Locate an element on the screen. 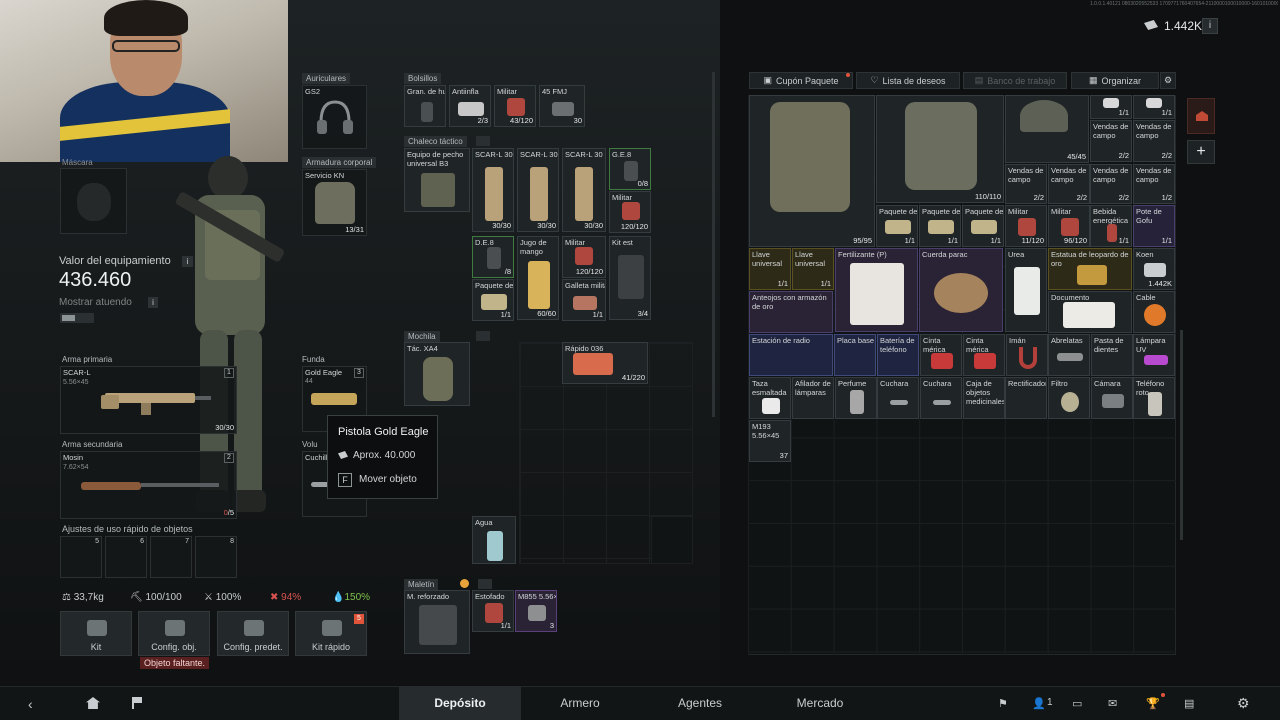 The width and height of the screenshot is (1280, 720). info-button: i is located at coordinates (1210, 26).